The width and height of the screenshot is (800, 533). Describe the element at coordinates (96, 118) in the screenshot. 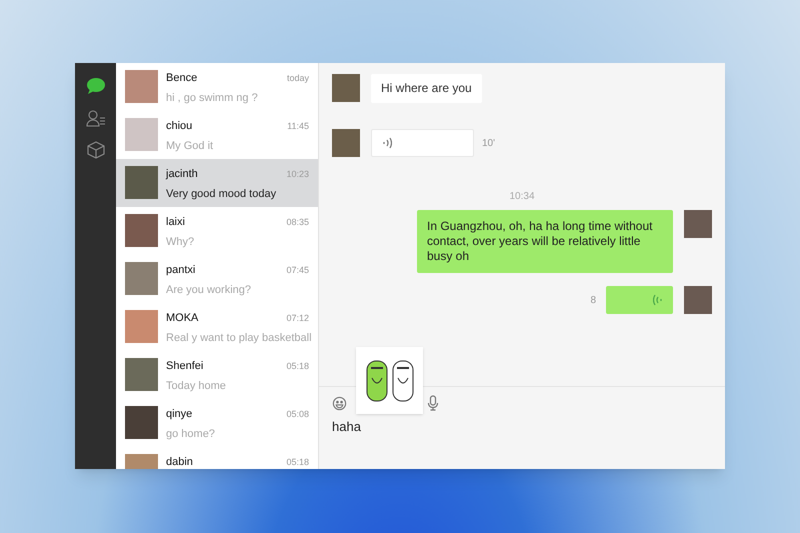

I see `contacts-icon` at that location.